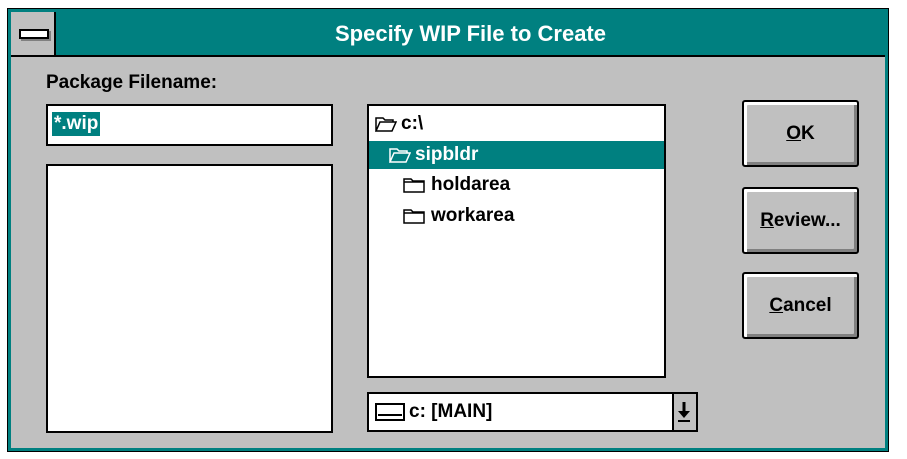 The height and width of the screenshot is (459, 907). I want to click on drive-select: c: [MAIN], so click(532, 412).